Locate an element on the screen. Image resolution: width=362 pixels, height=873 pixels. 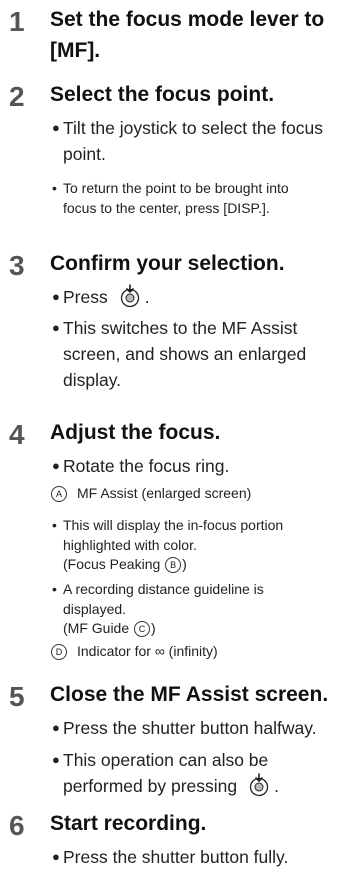
note-line: (MF Guide C) is located at coordinates (163, 629).